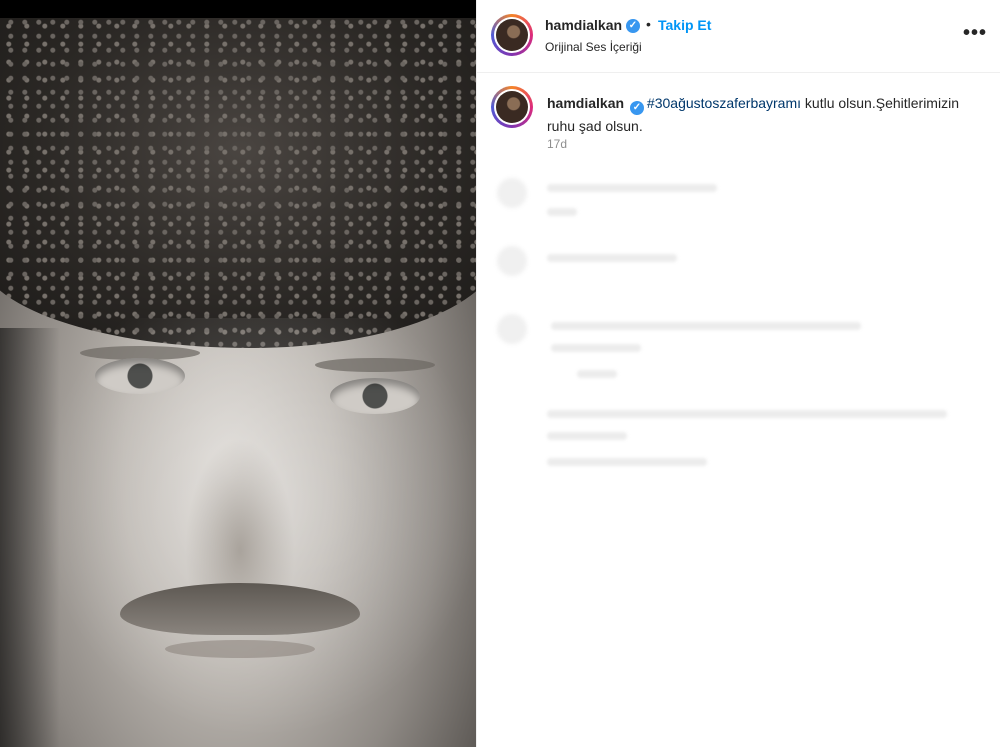 Image resolution: width=1000 pixels, height=747 pixels. What do you see at coordinates (240, 649) in the screenshot?
I see `photo-lips` at bounding box center [240, 649].